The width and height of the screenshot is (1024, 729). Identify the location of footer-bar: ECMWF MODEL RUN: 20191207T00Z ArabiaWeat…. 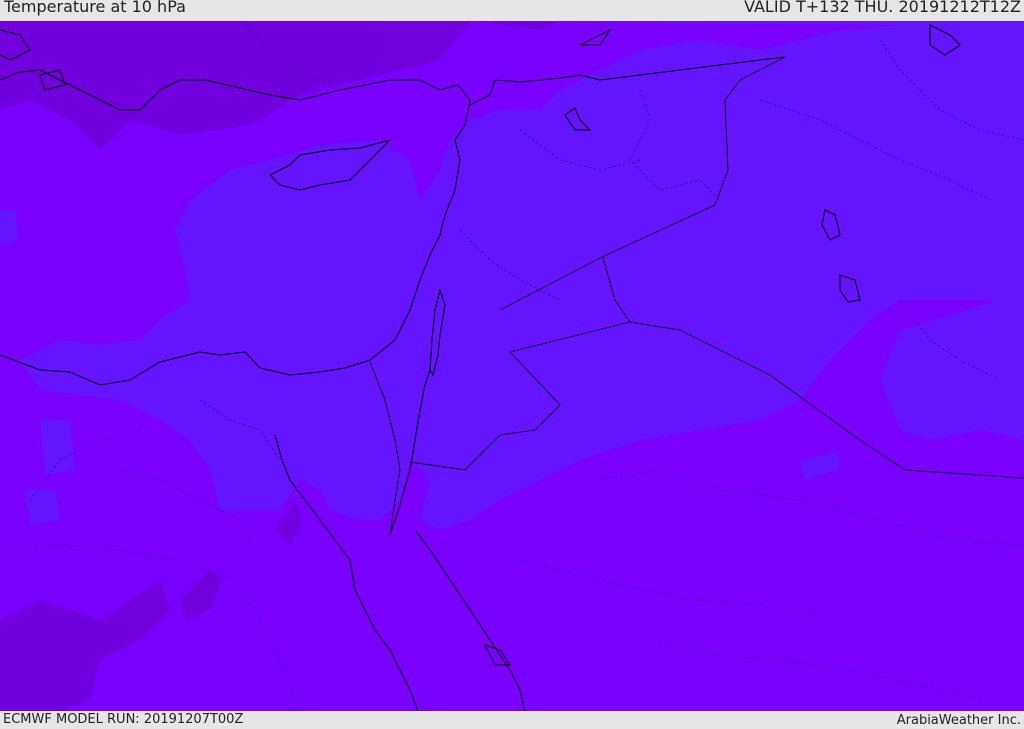
(512, 720).